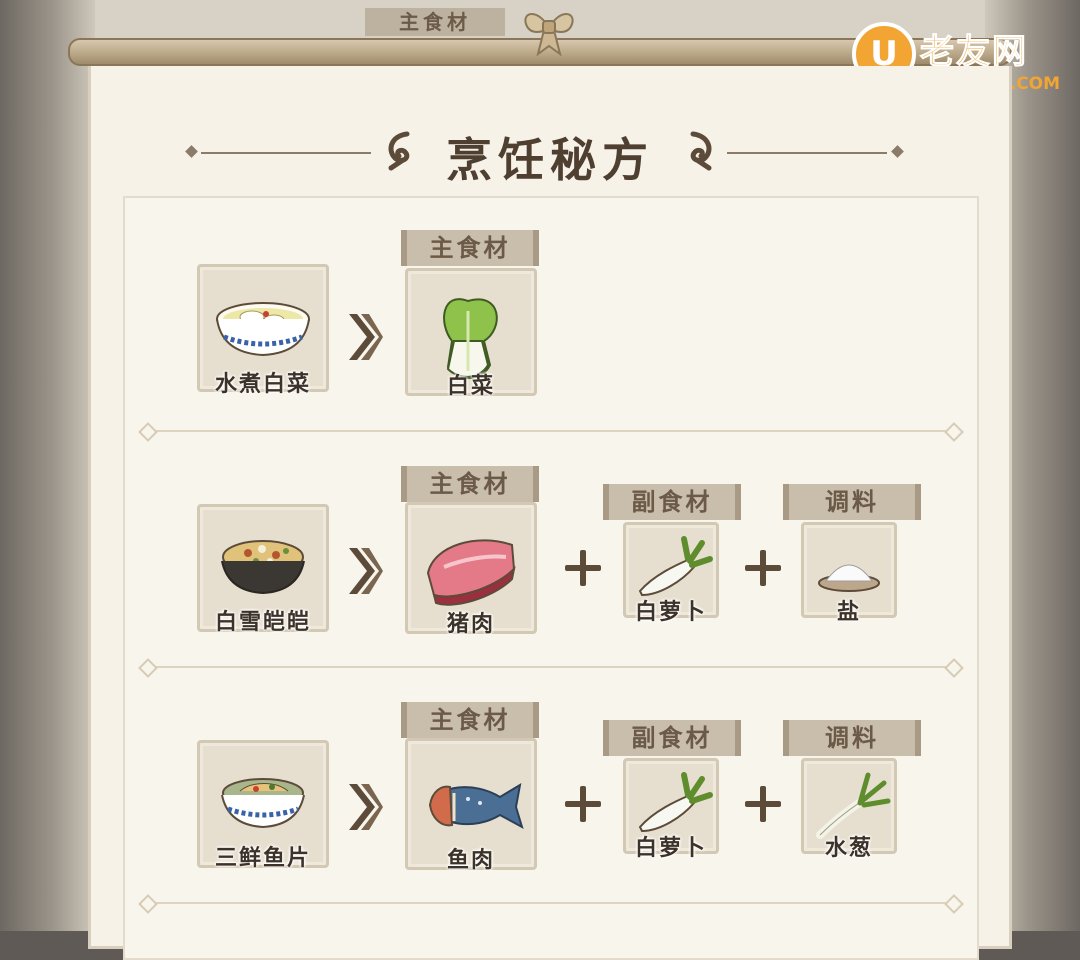  What do you see at coordinates (701, 151) in the screenshot?
I see `swirl-right-icon` at bounding box center [701, 151].